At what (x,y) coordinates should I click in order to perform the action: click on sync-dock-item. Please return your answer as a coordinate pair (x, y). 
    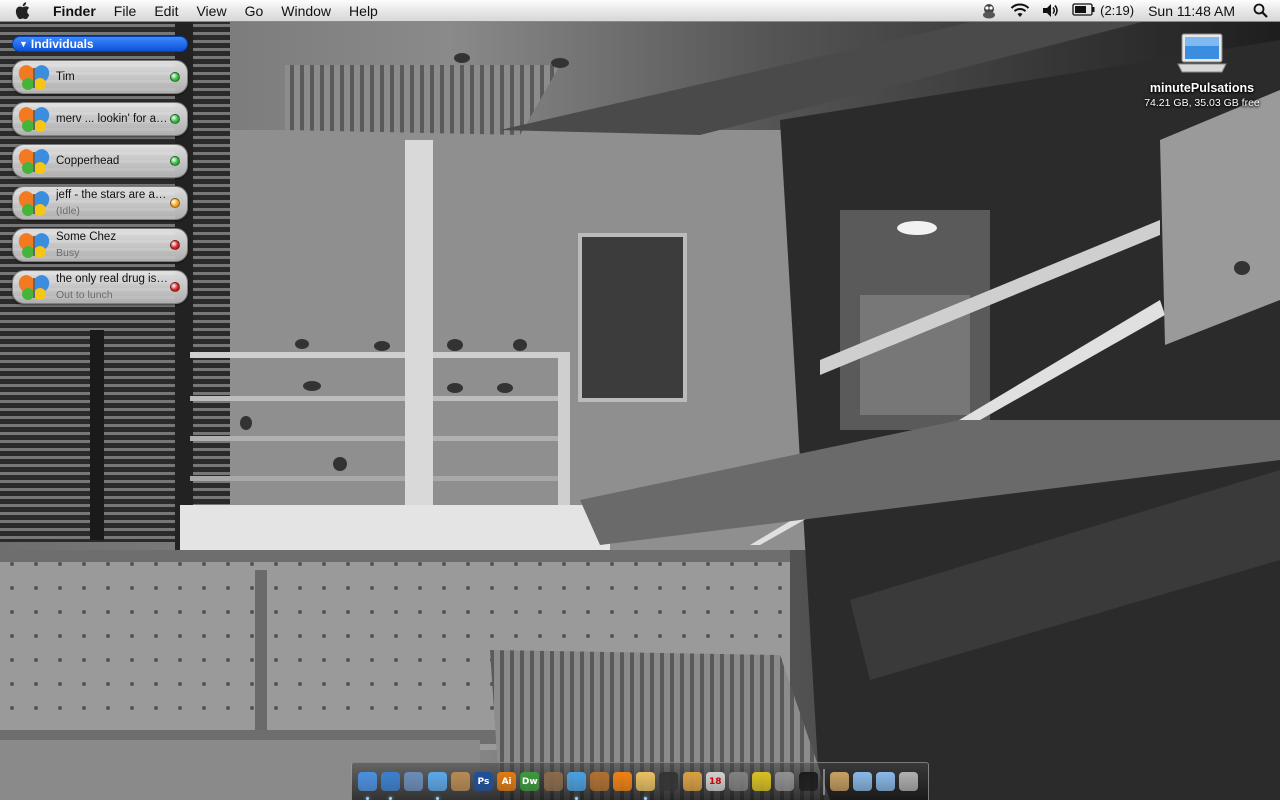
    Looking at the image, I should click on (738, 782).